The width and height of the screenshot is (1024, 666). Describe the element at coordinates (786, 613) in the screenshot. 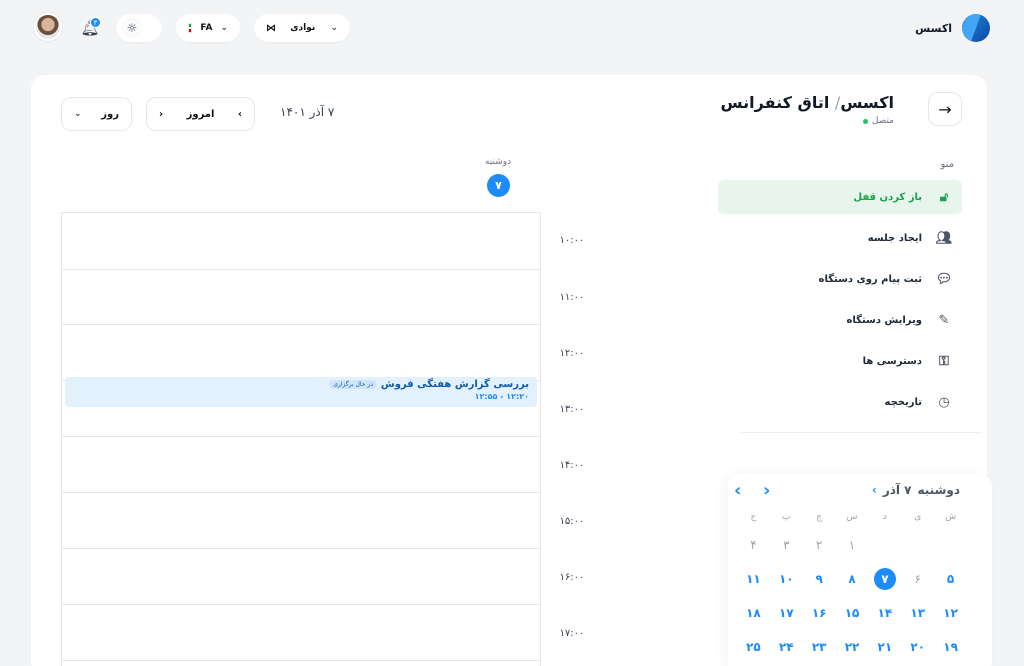

I see `calendar-day: ۱۷` at that location.